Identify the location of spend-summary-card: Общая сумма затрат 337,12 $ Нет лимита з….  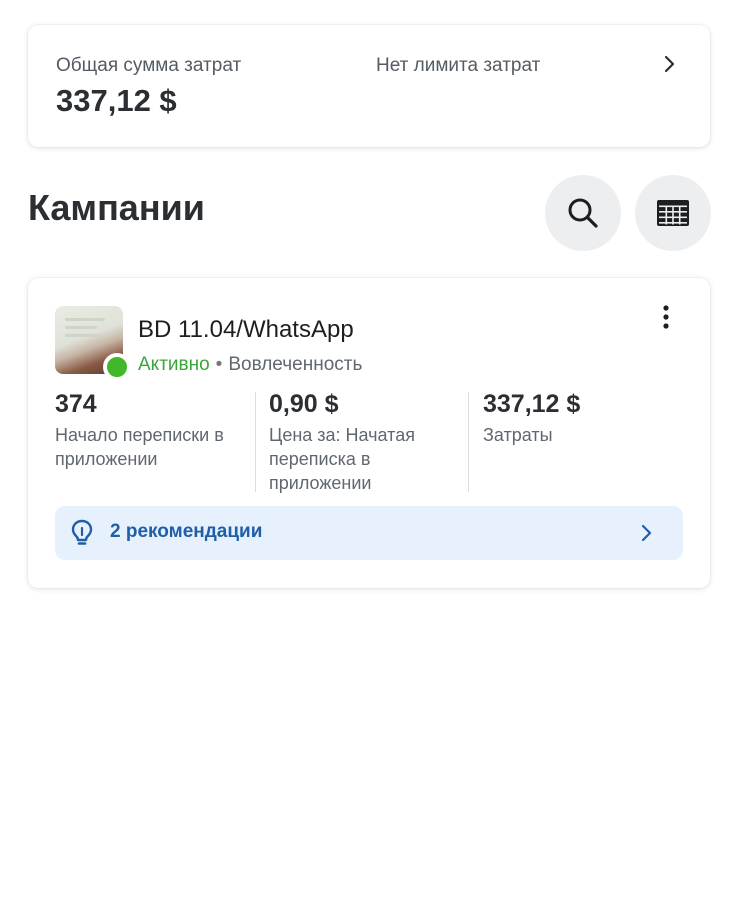
(369, 86).